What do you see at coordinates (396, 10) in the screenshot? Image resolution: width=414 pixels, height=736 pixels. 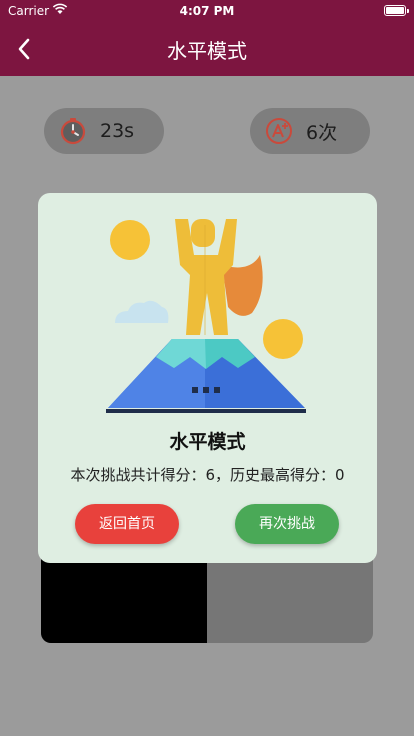 I see `battery-icon` at bounding box center [396, 10].